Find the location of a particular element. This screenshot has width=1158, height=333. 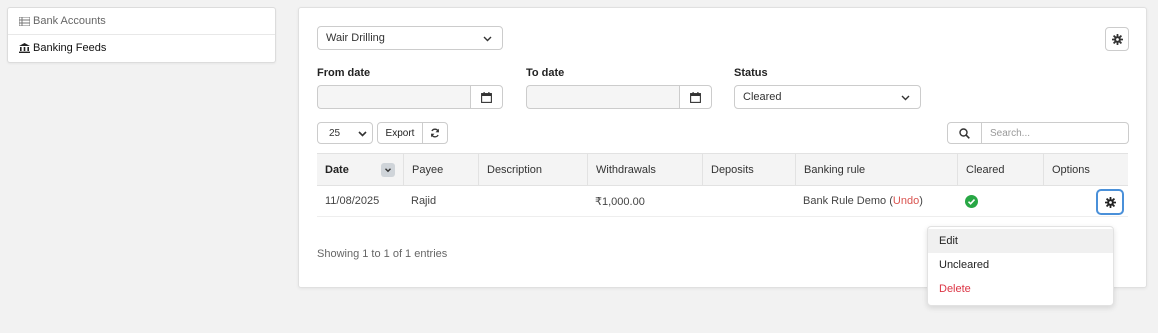

from-date-input is located at coordinates (393, 97).